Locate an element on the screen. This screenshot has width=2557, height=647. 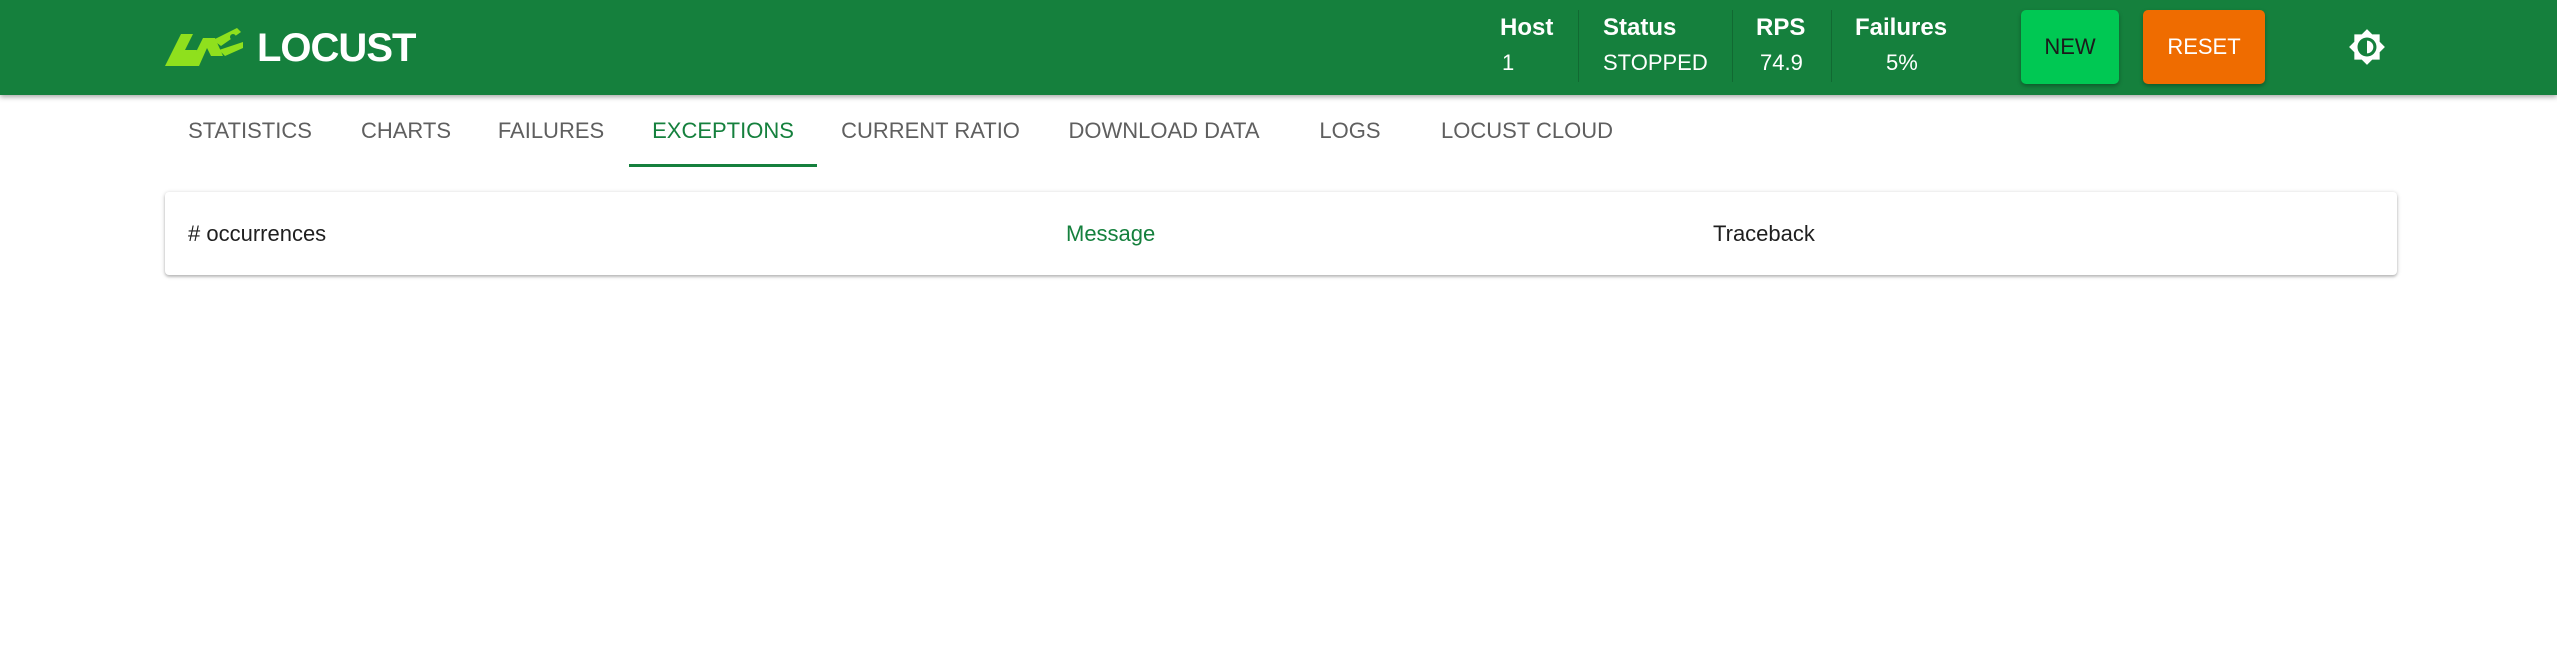
stat-rps-label: RPS is located at coordinates (1781, 27).